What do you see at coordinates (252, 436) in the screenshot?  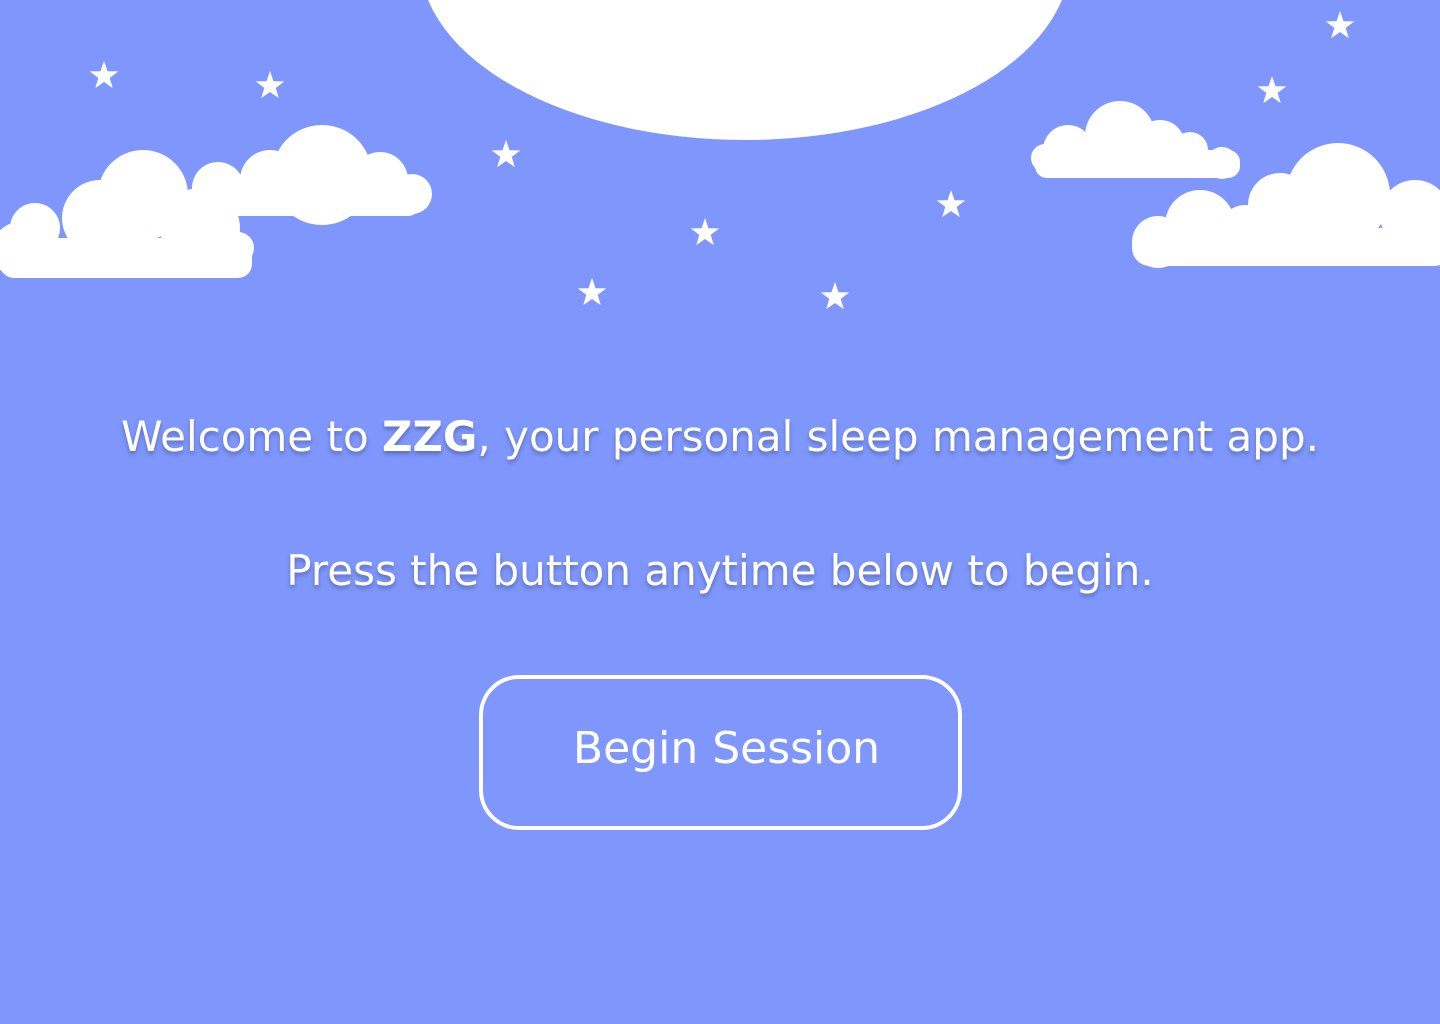 I see `welcome-prefix: Welcome to` at bounding box center [252, 436].